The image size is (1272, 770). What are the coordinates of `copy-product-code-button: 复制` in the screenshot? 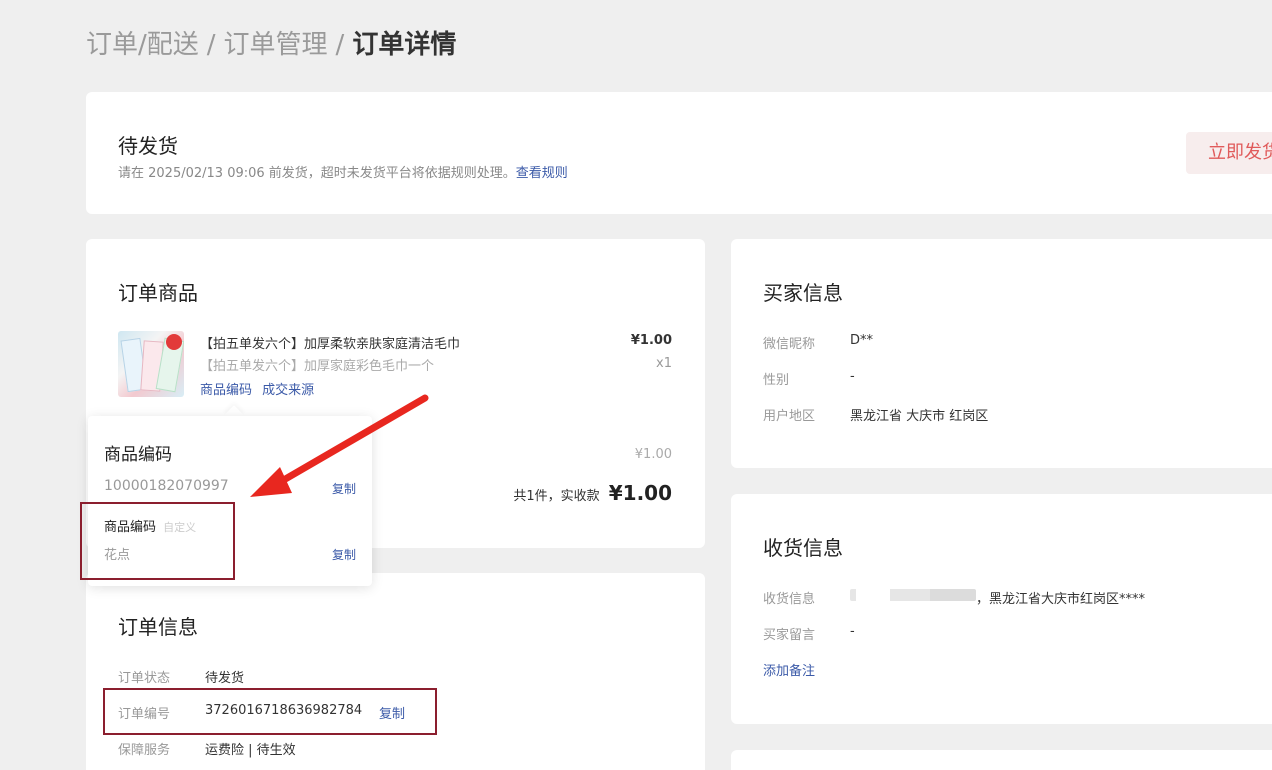 It's located at (344, 488).